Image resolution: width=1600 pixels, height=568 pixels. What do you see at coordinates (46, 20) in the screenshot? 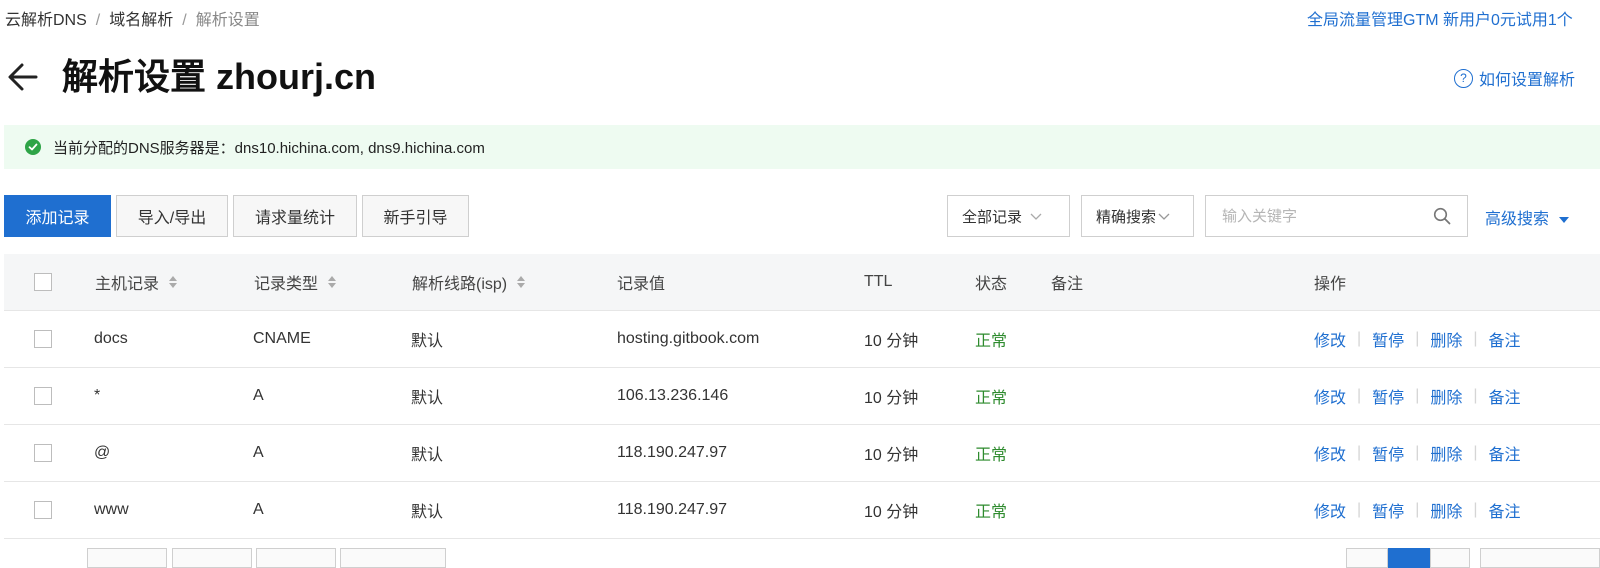
I see `breadcrumb-item-dns: 云解析DNS` at bounding box center [46, 20].